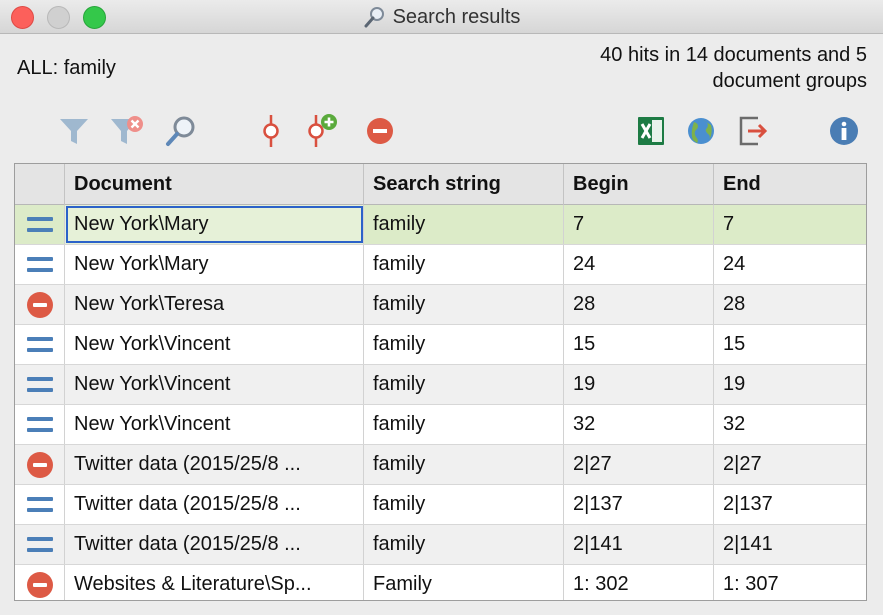 This screenshot has height=615, width=883. What do you see at coordinates (639, 264) in the screenshot?
I see `begin-cell: 24` at bounding box center [639, 264].